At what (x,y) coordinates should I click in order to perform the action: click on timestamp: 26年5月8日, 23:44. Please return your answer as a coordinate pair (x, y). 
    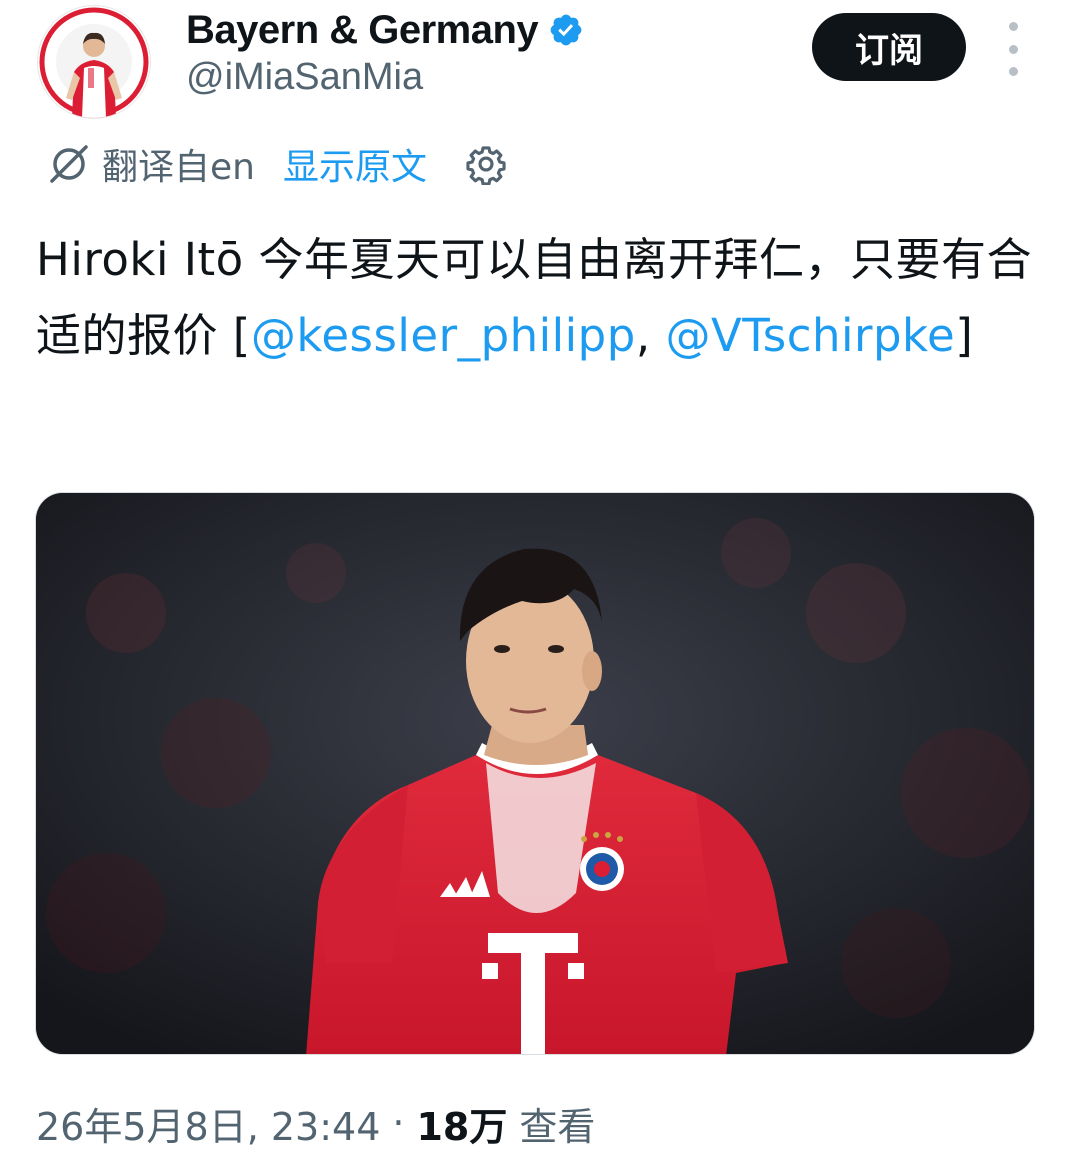
    Looking at the image, I should click on (208, 1123).